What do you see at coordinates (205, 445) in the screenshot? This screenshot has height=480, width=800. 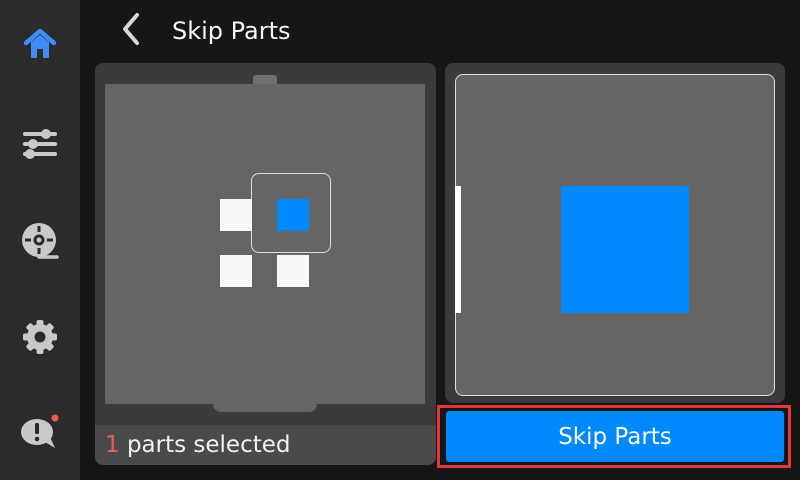 I see `selected-label: parts selected` at bounding box center [205, 445].